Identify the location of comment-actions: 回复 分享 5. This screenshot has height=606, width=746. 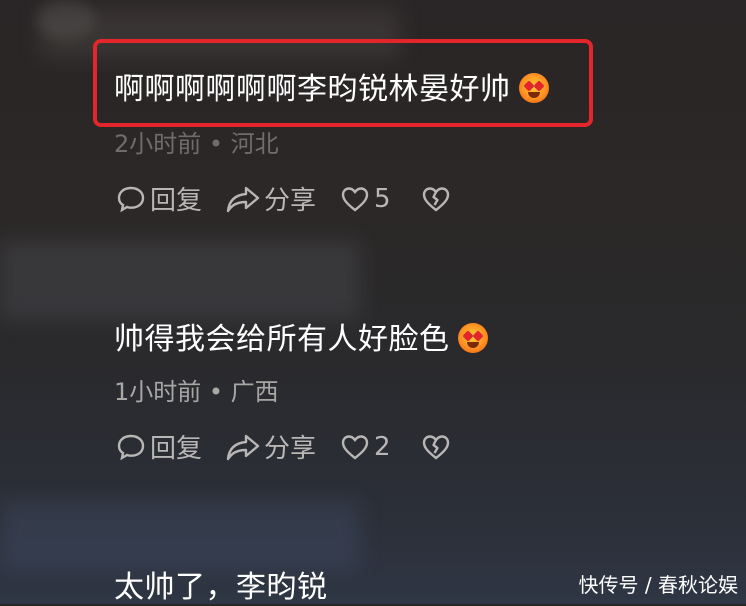
(282, 198).